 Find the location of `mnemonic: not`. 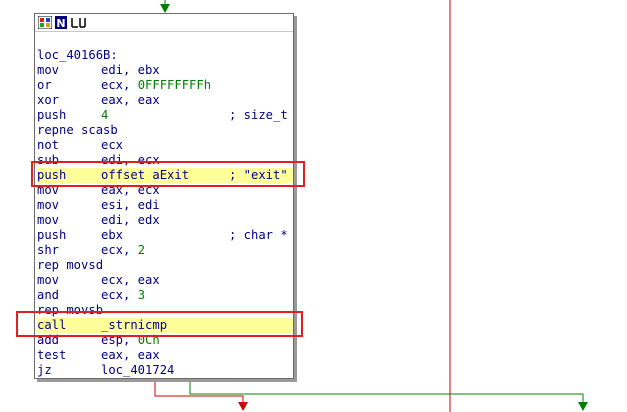

mnemonic: not is located at coordinates (48, 145).